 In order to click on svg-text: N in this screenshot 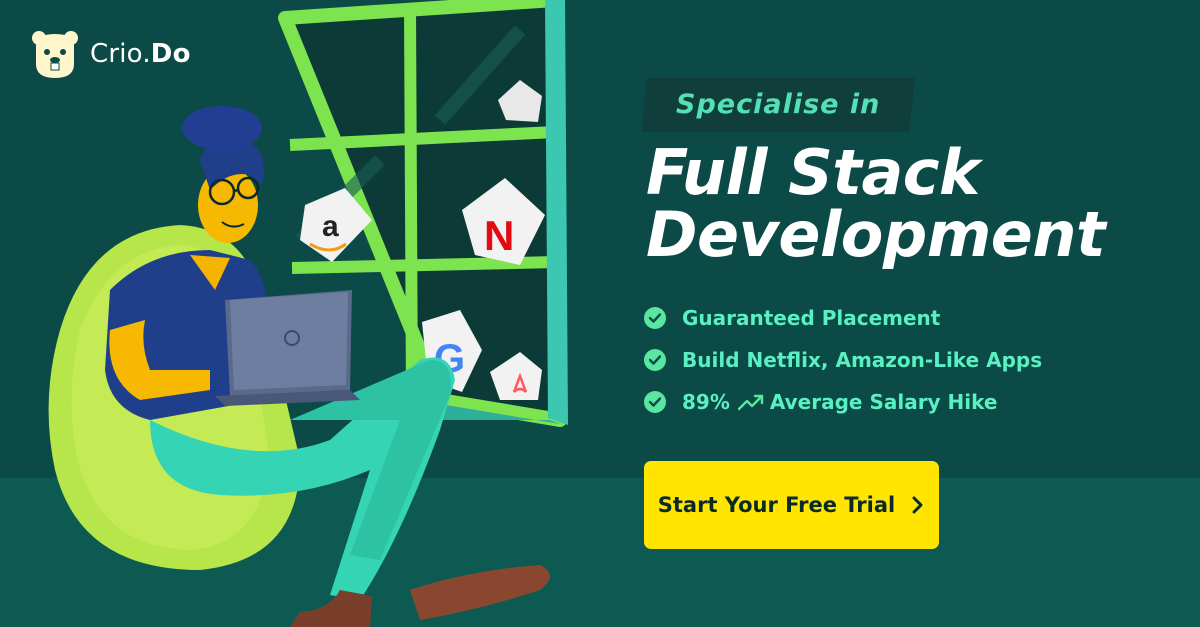, I will do `click(499, 235)`.